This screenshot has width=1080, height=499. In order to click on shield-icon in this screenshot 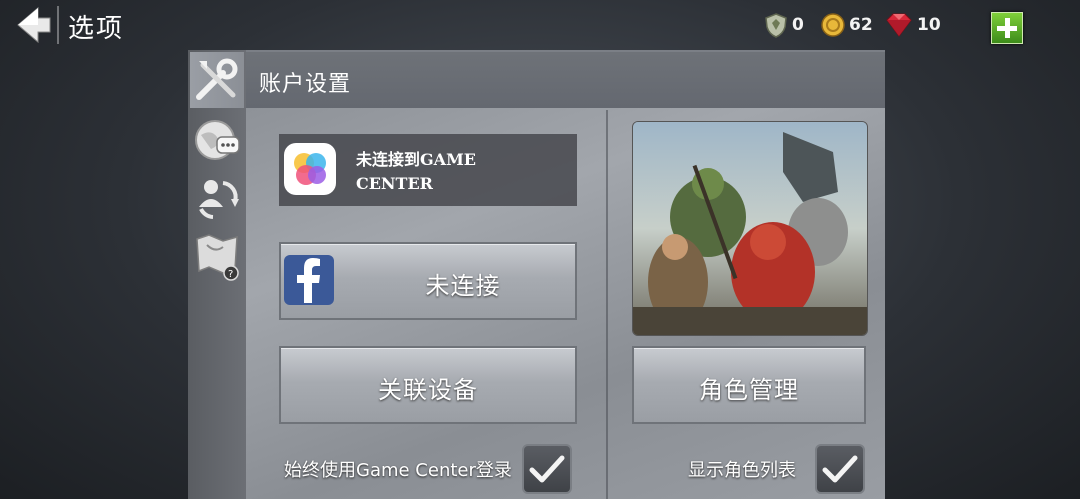, I will do `click(776, 25)`.